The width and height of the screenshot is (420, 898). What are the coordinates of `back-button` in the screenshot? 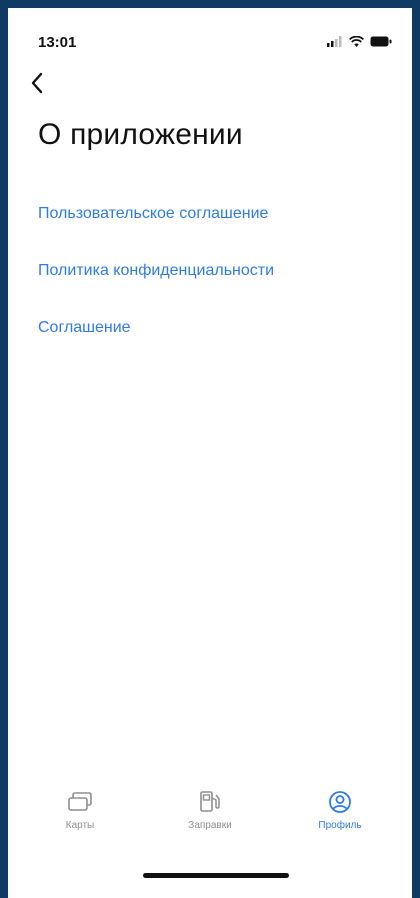 It's located at (37, 85).